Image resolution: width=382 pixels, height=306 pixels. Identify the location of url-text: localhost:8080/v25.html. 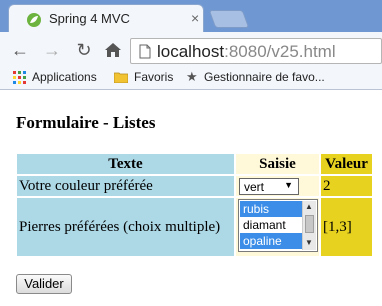
(246, 51).